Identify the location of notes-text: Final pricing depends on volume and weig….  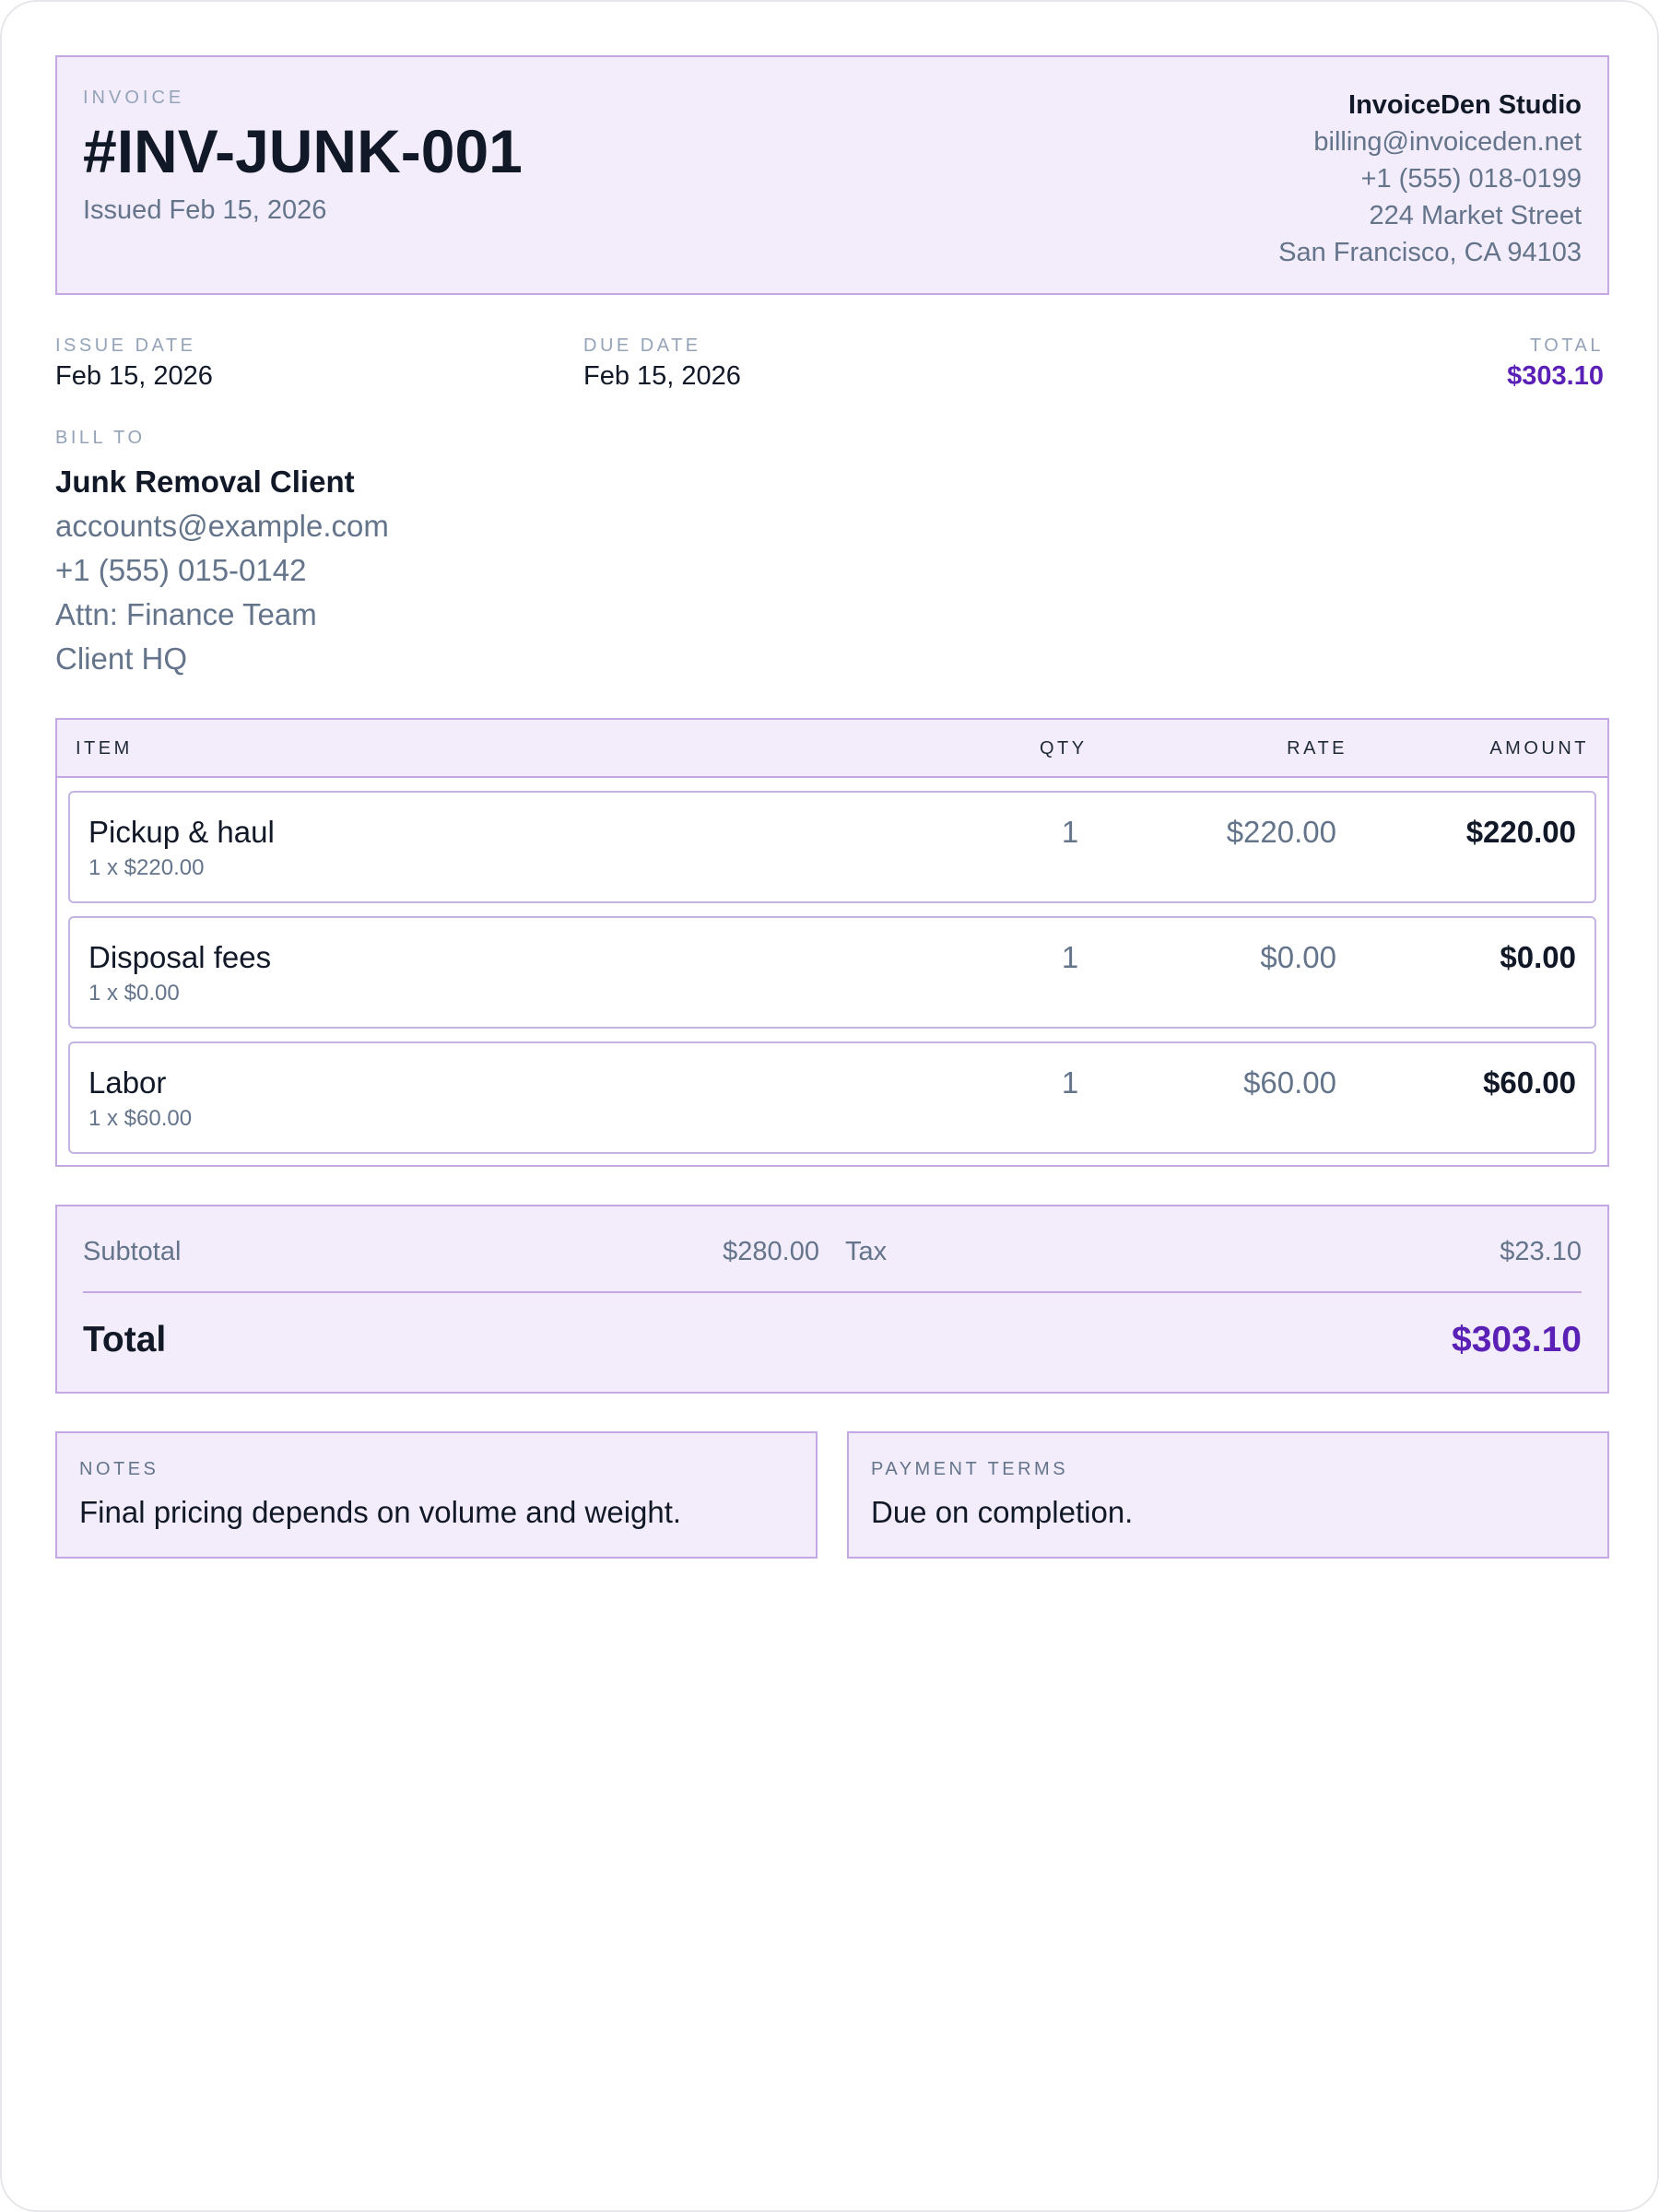
(380, 1512).